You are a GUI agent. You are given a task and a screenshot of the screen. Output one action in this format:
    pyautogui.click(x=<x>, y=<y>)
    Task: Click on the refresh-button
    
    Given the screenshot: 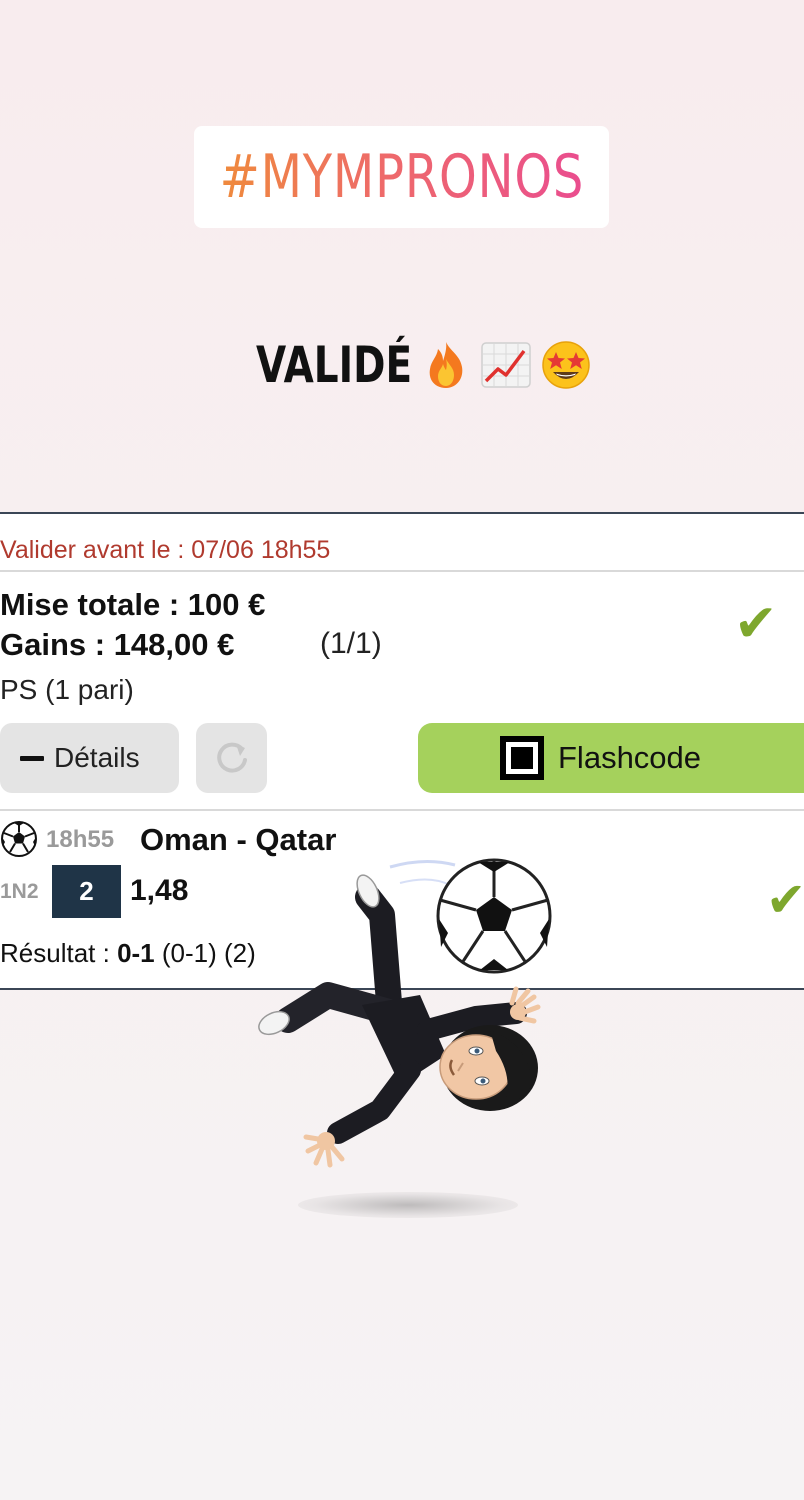 What is the action you would take?
    pyautogui.click(x=231, y=758)
    